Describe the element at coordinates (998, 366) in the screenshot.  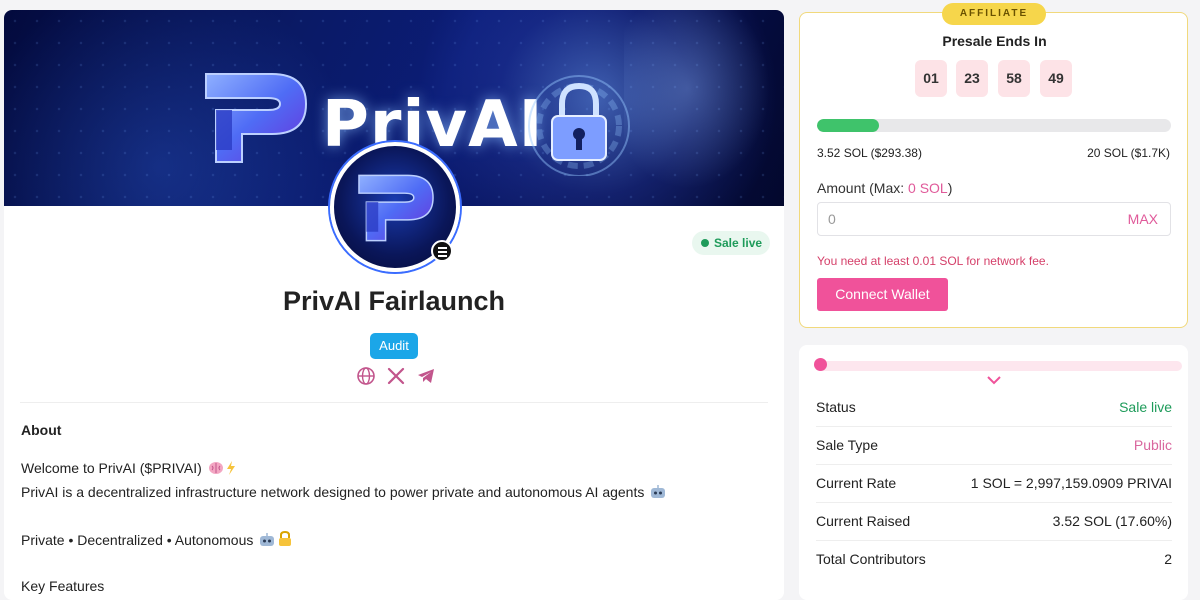
I see `sale-progress-slider` at that location.